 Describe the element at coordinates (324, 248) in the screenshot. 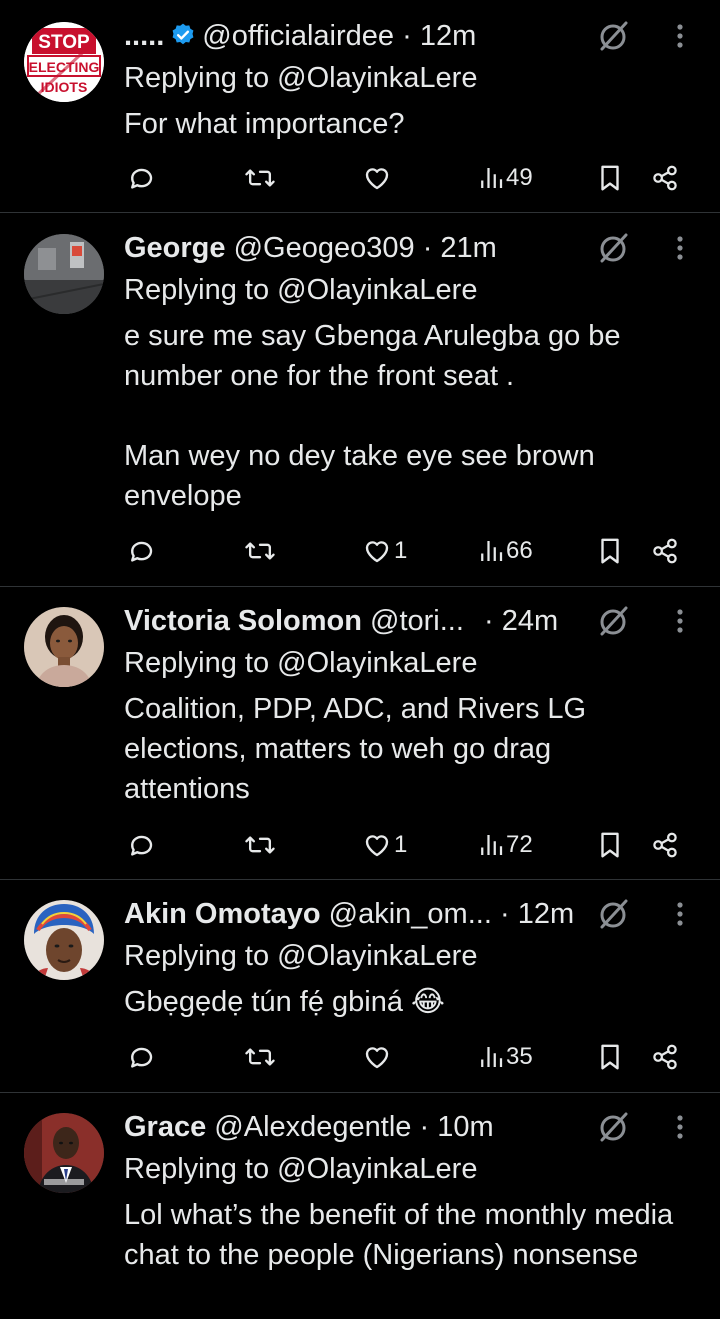

I see `user-handle: @Geogeo309` at that location.